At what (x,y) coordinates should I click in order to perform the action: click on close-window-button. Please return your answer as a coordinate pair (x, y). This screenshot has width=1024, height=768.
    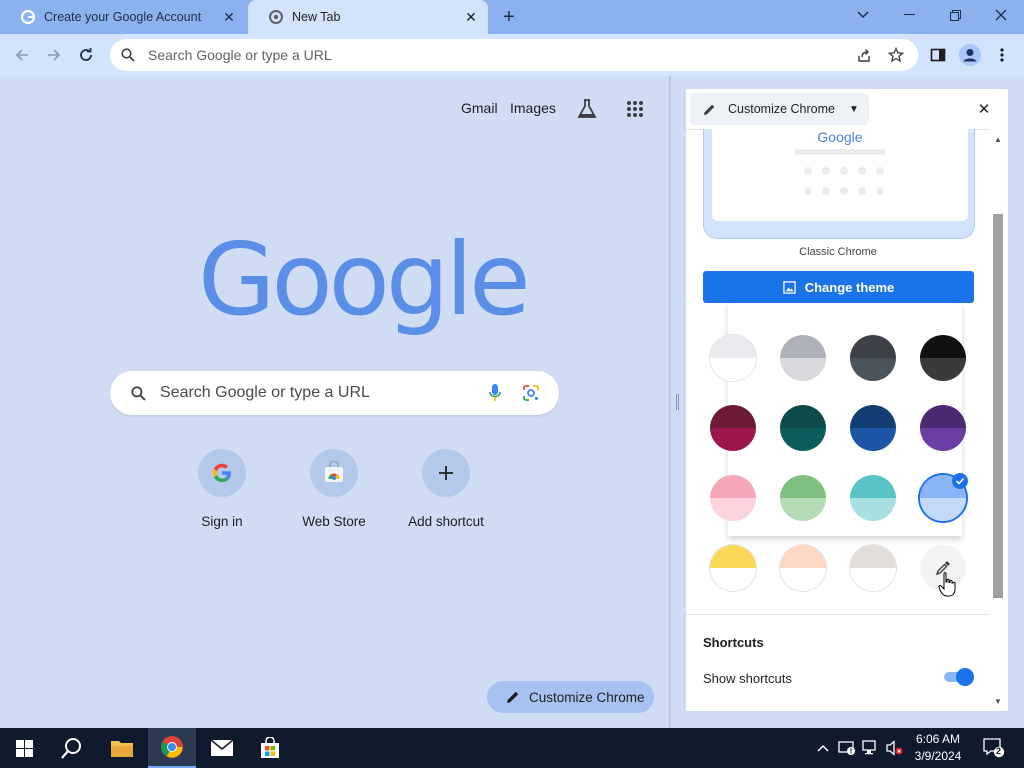
    Looking at the image, I should click on (1001, 15).